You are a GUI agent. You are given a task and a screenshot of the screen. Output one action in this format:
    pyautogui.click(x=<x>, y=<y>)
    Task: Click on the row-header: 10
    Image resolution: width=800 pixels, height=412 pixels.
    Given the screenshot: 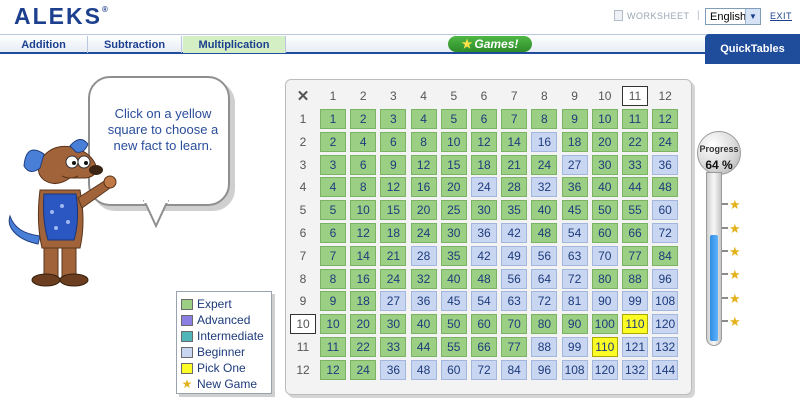 What is the action you would take?
    pyautogui.click(x=303, y=324)
    